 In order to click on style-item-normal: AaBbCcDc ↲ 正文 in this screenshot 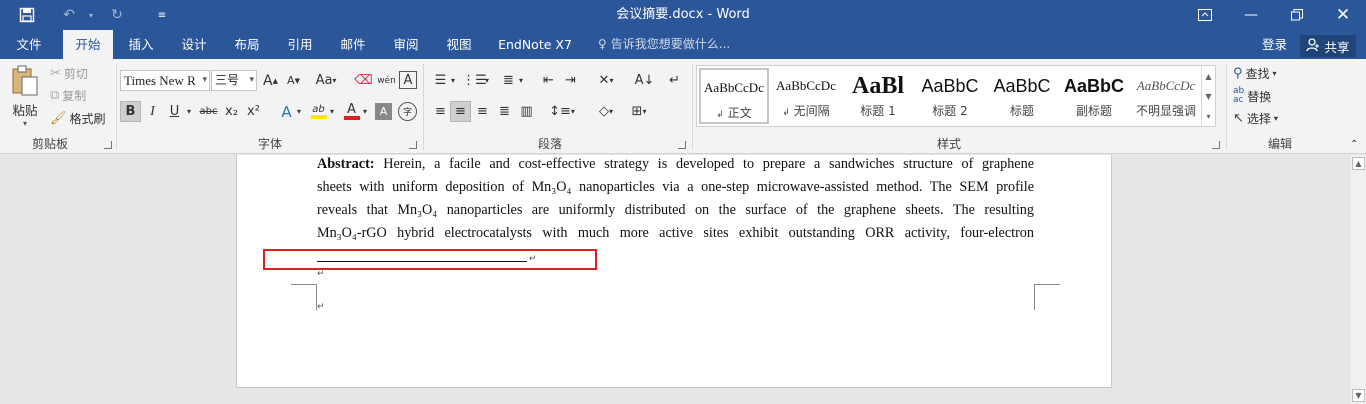, I will do `click(734, 96)`.